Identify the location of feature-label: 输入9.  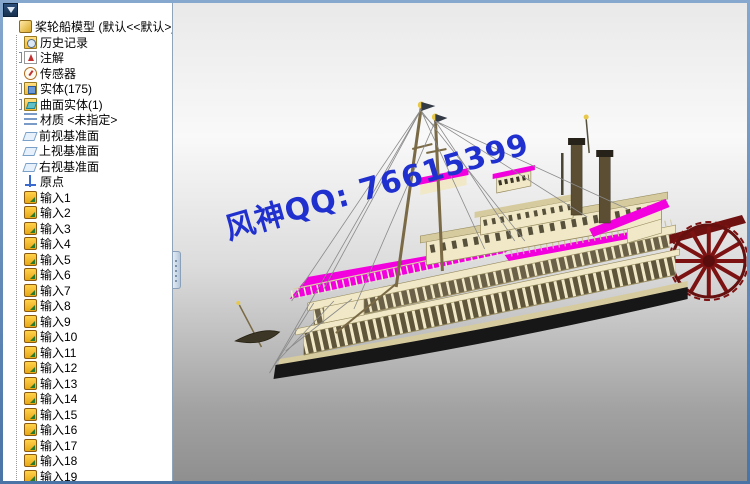
(55, 321).